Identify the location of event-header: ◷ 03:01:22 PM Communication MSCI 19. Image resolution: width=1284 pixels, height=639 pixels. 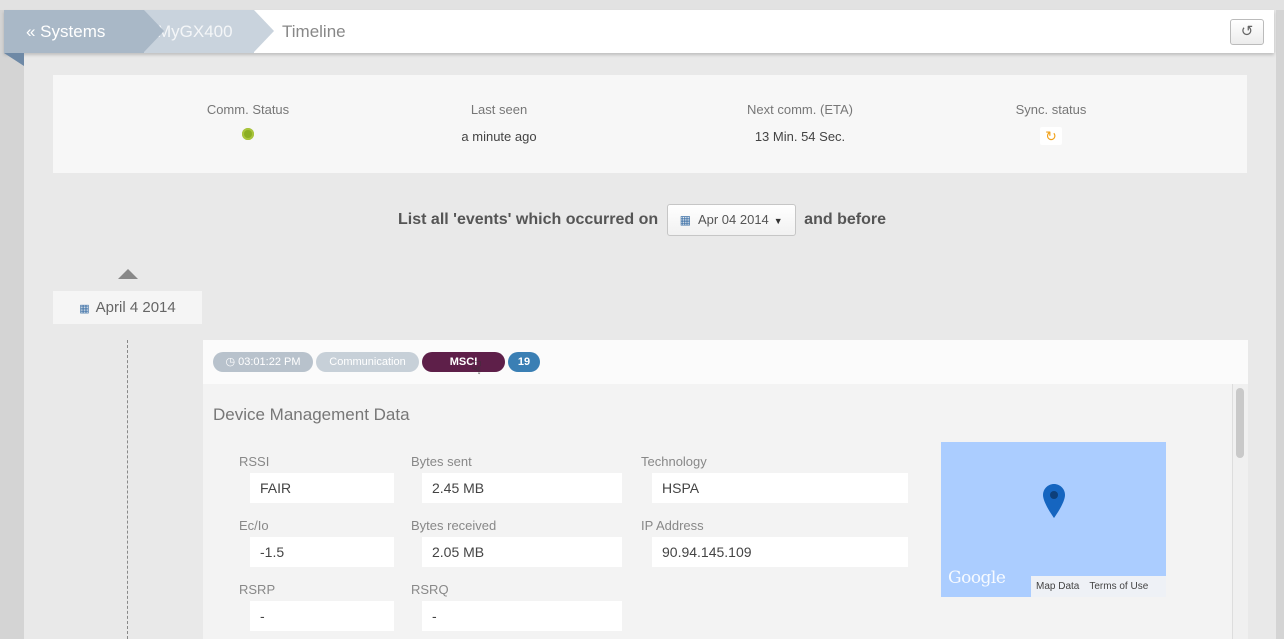
(725, 362).